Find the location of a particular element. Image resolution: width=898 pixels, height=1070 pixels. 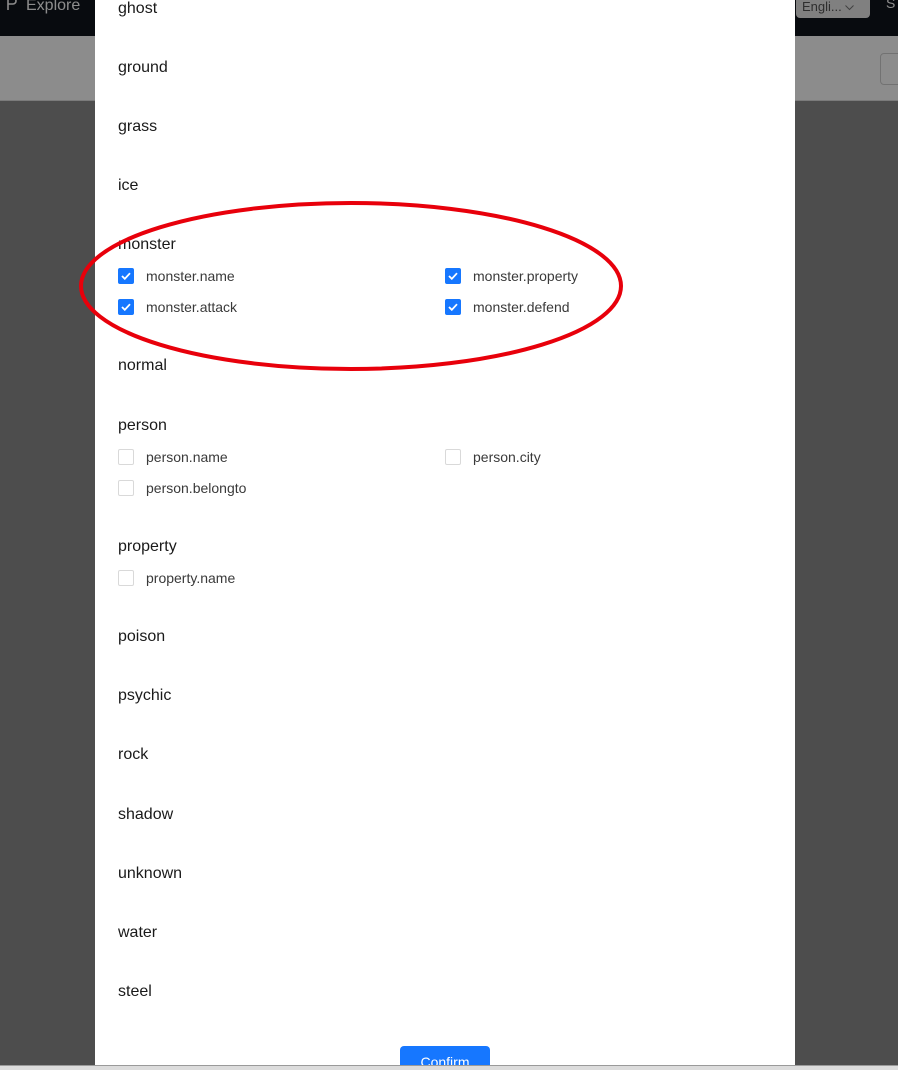

checkbox-label: person.belongto is located at coordinates (196, 488).